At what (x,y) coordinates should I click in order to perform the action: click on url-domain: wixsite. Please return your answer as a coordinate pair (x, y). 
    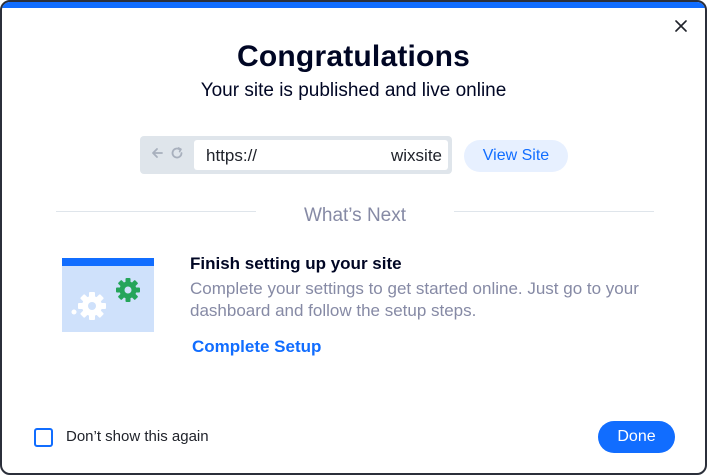
    Looking at the image, I should click on (416, 155).